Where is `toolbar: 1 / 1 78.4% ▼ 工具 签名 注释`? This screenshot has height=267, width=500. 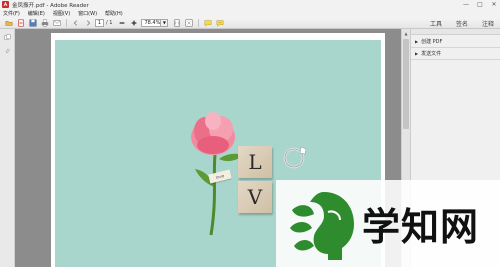 toolbar: 1 / 1 78.4% ▼ 工具 签名 注释 is located at coordinates (250, 23).